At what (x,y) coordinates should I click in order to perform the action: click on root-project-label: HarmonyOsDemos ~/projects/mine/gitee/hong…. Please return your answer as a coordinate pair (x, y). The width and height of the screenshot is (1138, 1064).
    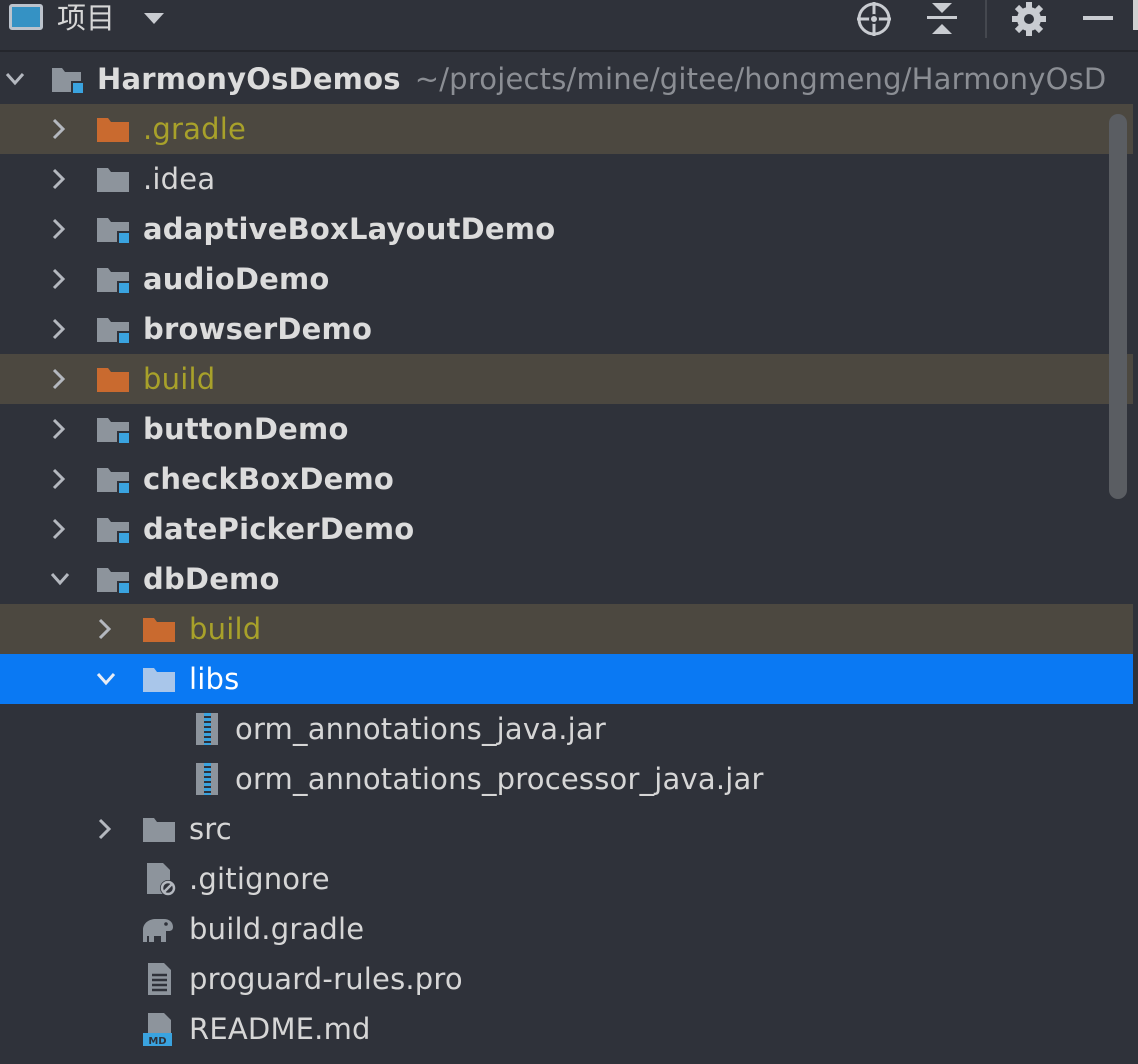
    Looking at the image, I should click on (601, 79).